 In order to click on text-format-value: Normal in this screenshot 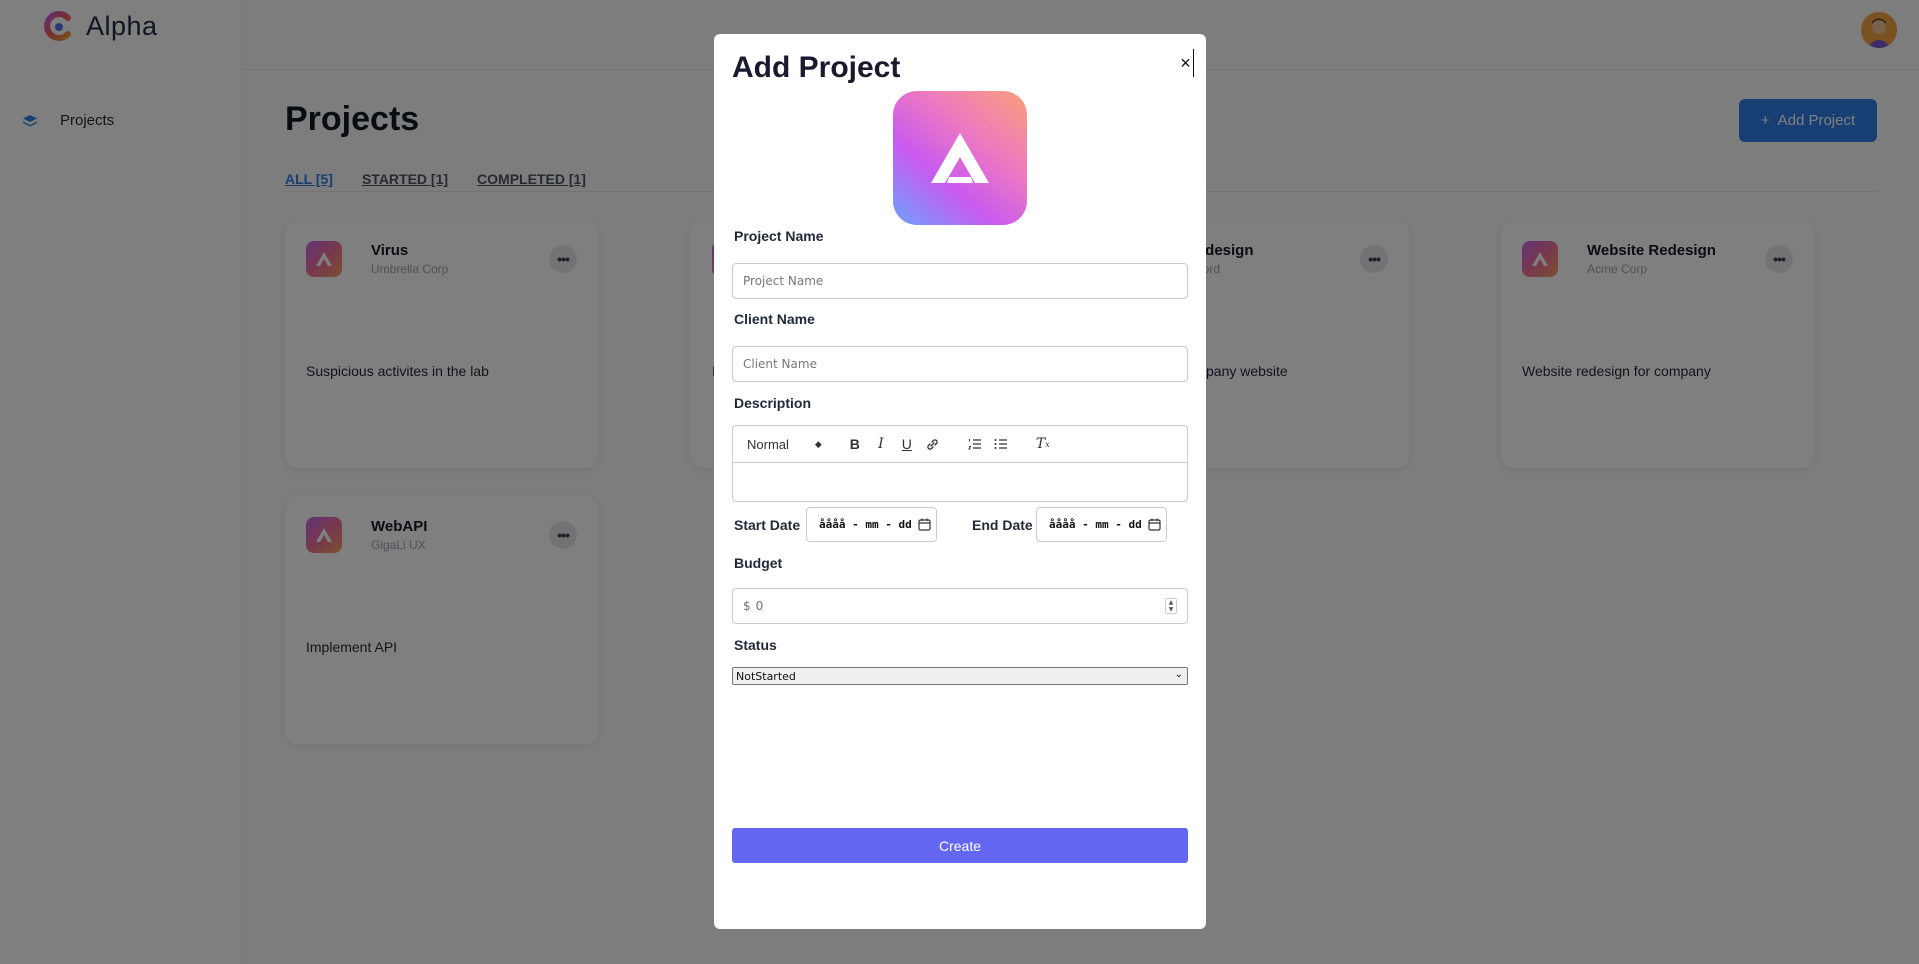, I will do `click(768, 444)`.